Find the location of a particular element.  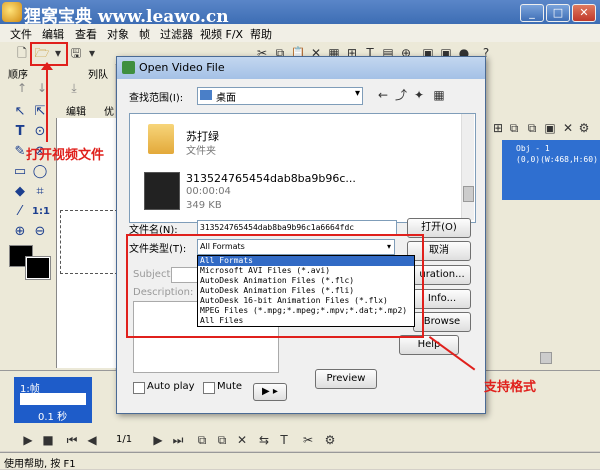

order-label: 顺序 is located at coordinates (18, 75).